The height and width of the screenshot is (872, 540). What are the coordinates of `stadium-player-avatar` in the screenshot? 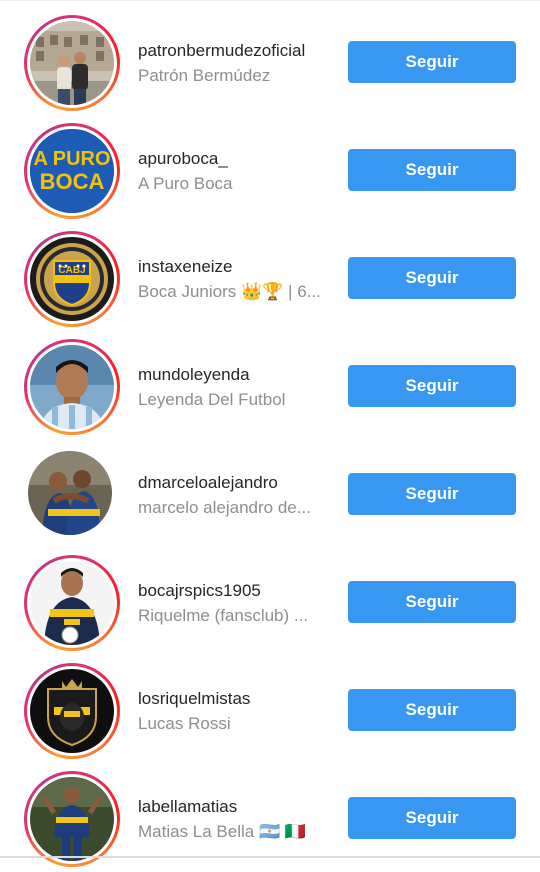 It's located at (72, 819).